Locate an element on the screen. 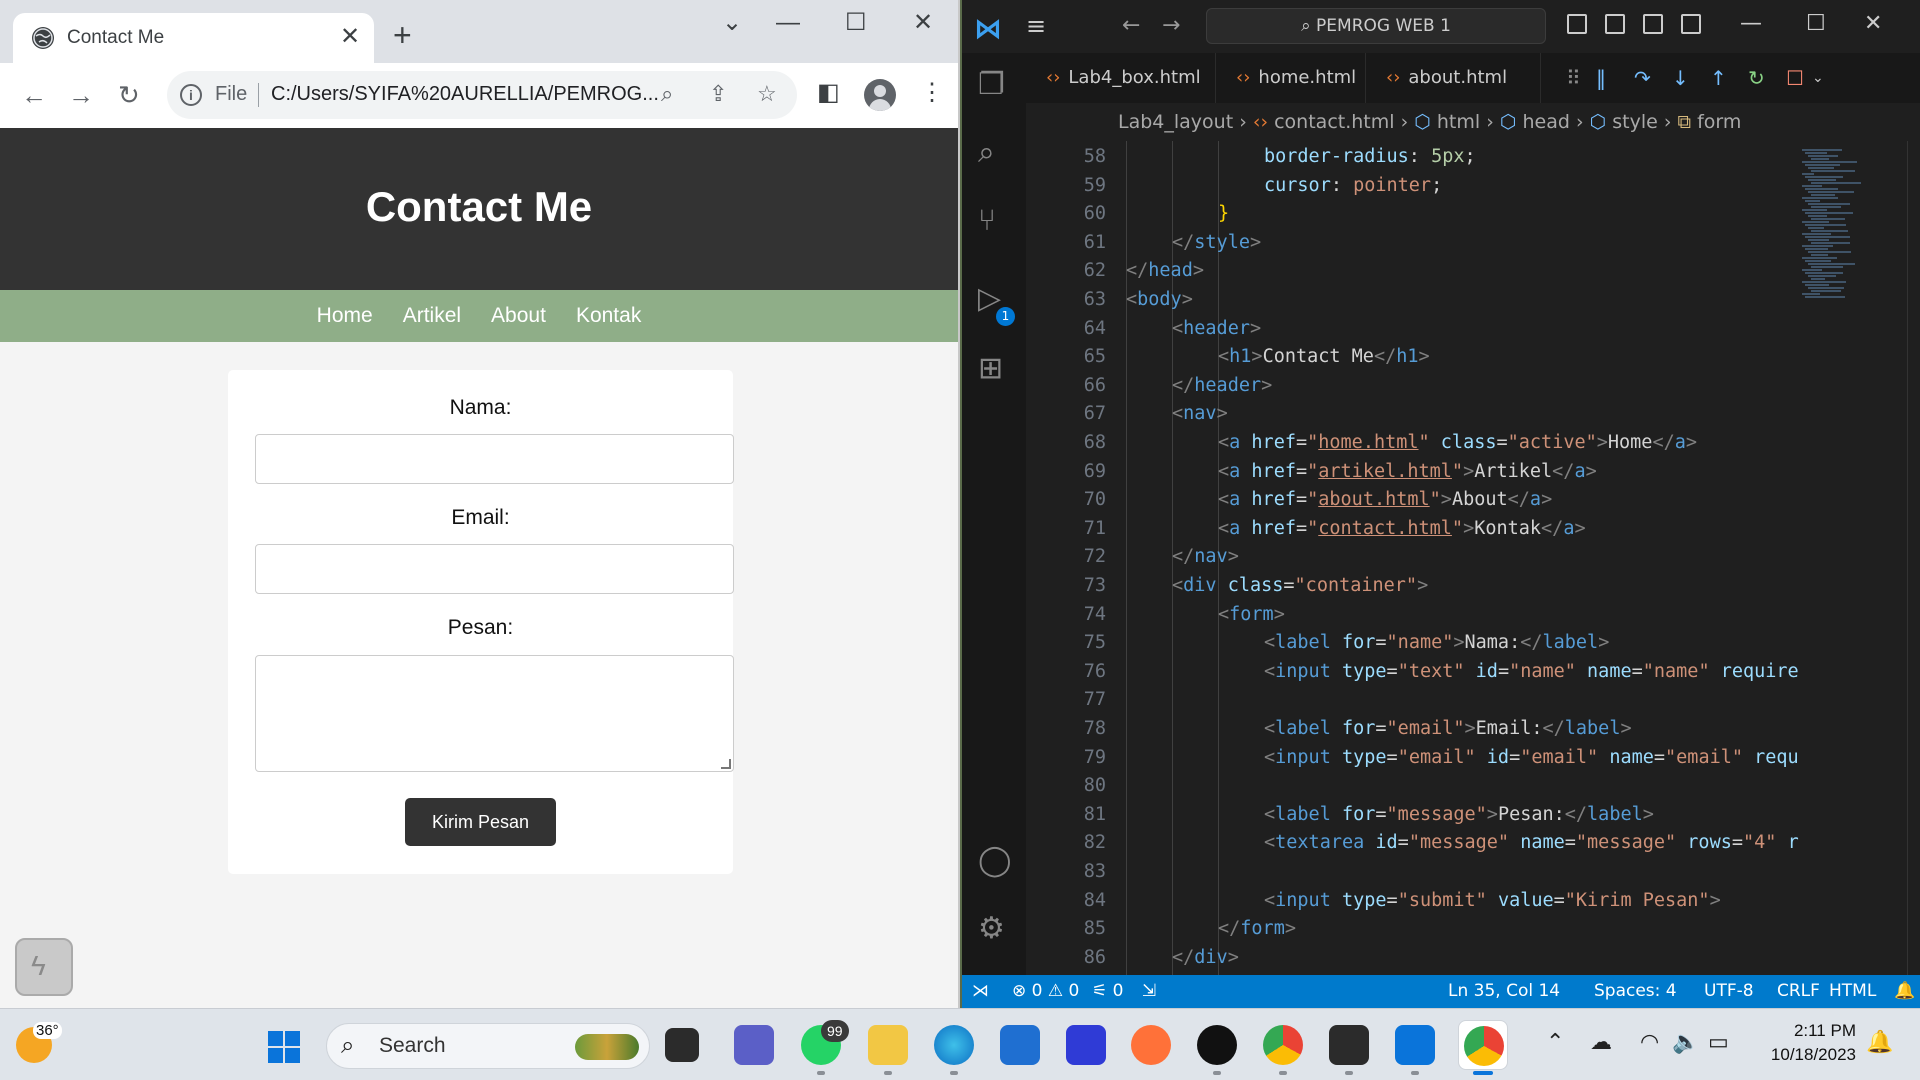  code-line: 72 </nav> is located at coordinates (1473, 557).